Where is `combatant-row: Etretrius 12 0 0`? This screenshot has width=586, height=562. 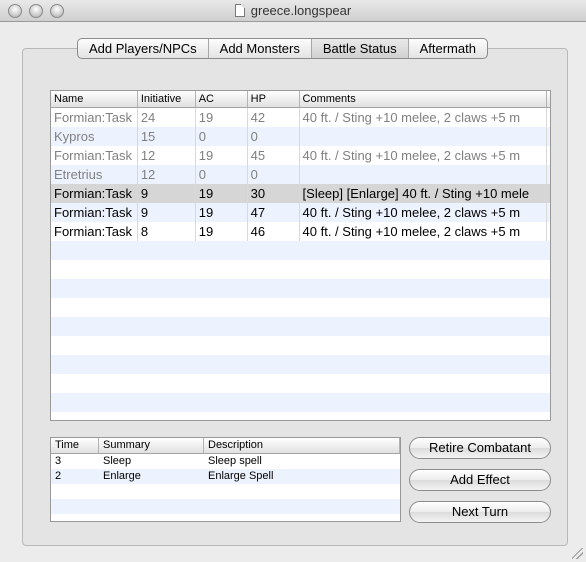
combatant-row: Etretrius 12 0 0 is located at coordinates (300, 174).